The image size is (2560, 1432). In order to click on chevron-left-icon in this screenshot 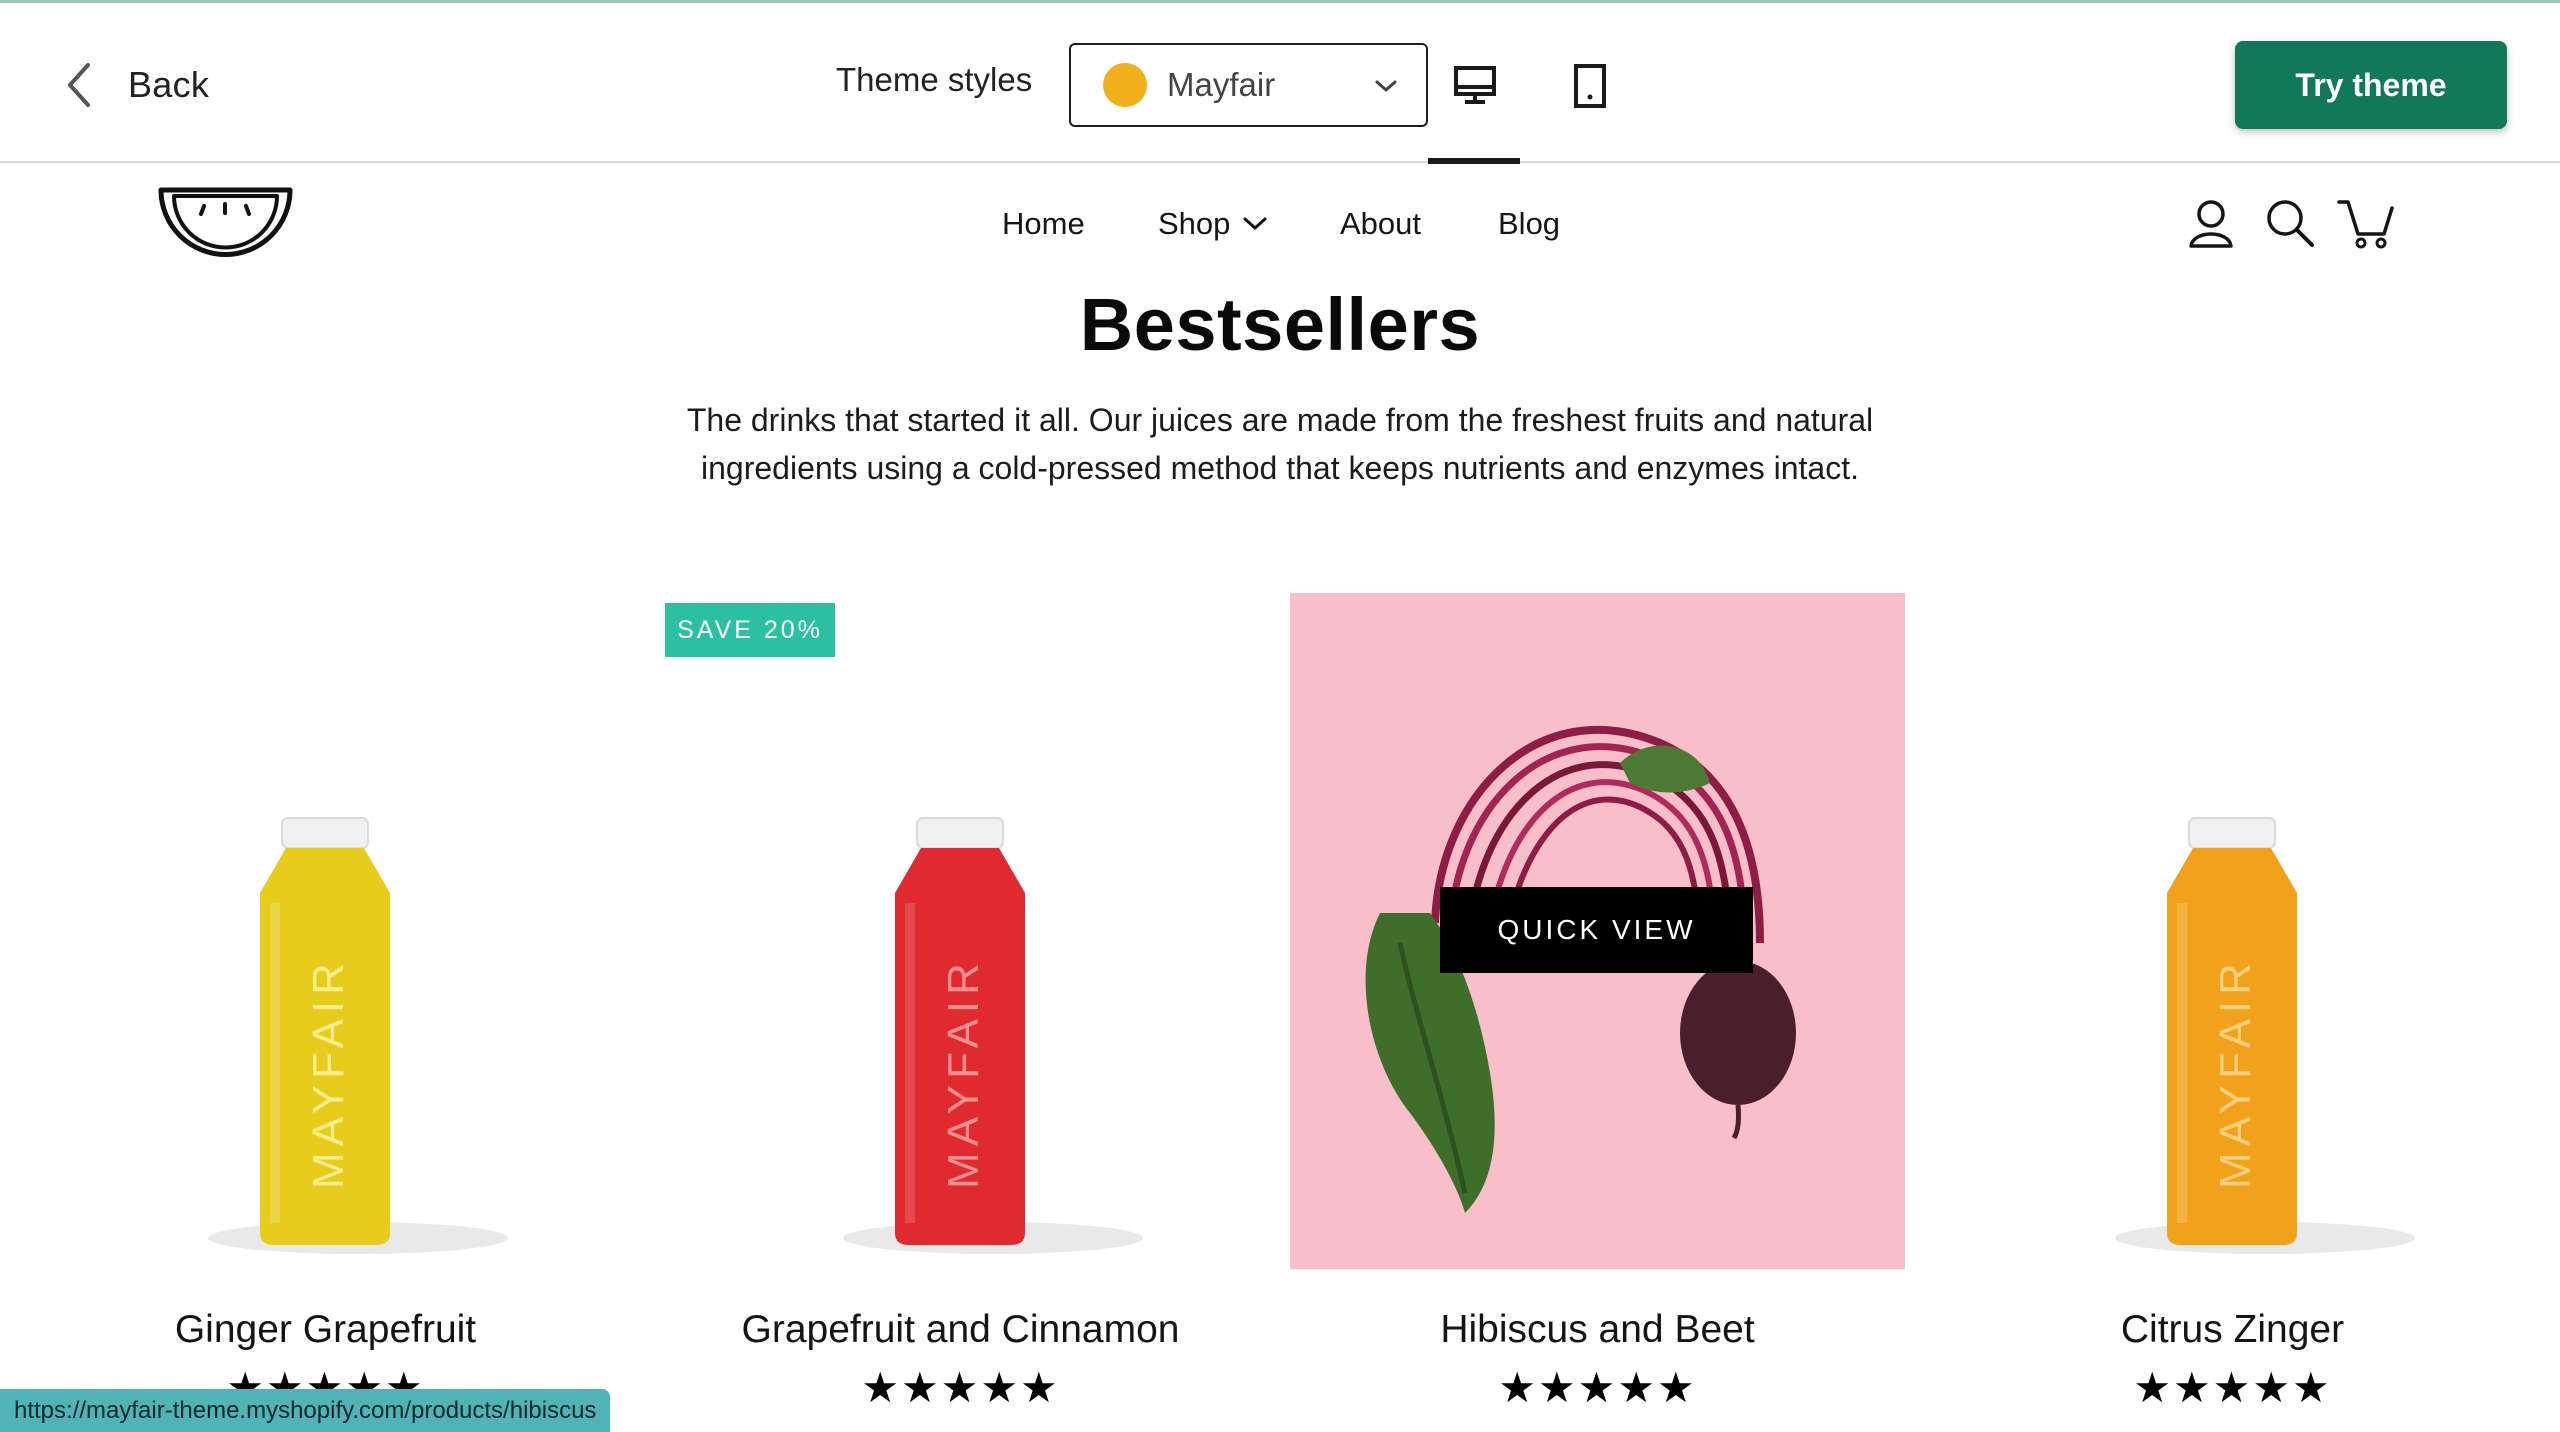, I will do `click(79, 85)`.